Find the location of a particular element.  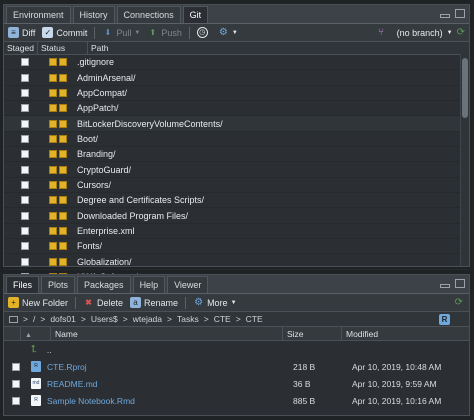

staged-column-header: Staged is located at coordinates (21, 48).